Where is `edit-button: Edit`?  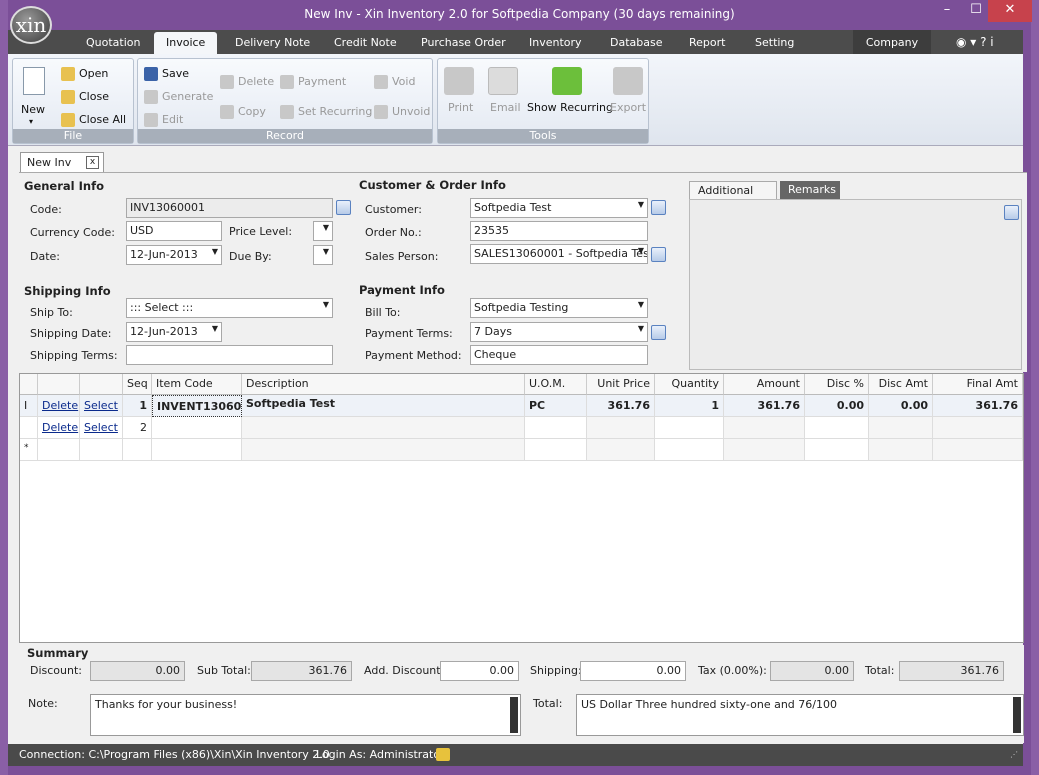
edit-button: Edit is located at coordinates (163, 120).